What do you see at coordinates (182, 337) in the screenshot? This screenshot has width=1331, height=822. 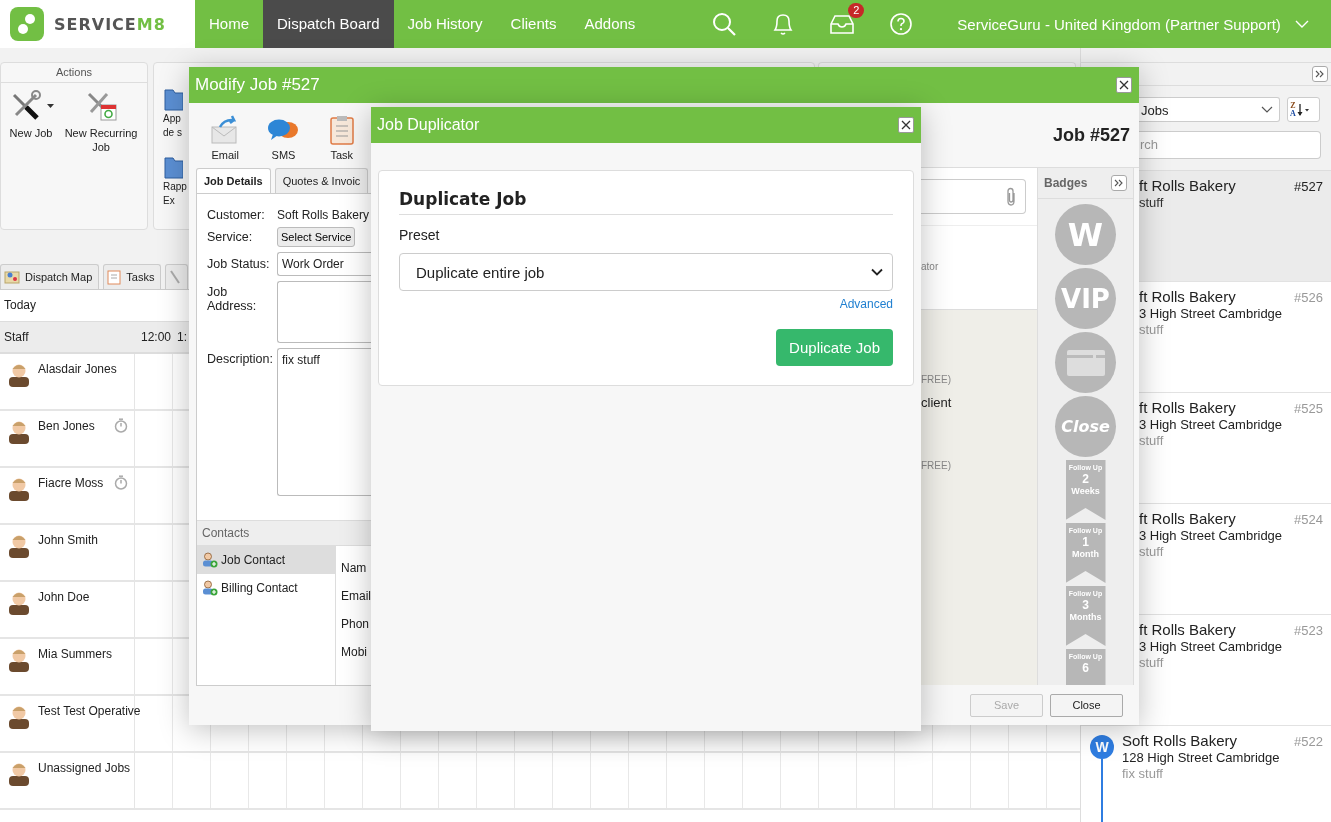 I see `time-label: 1:` at bounding box center [182, 337].